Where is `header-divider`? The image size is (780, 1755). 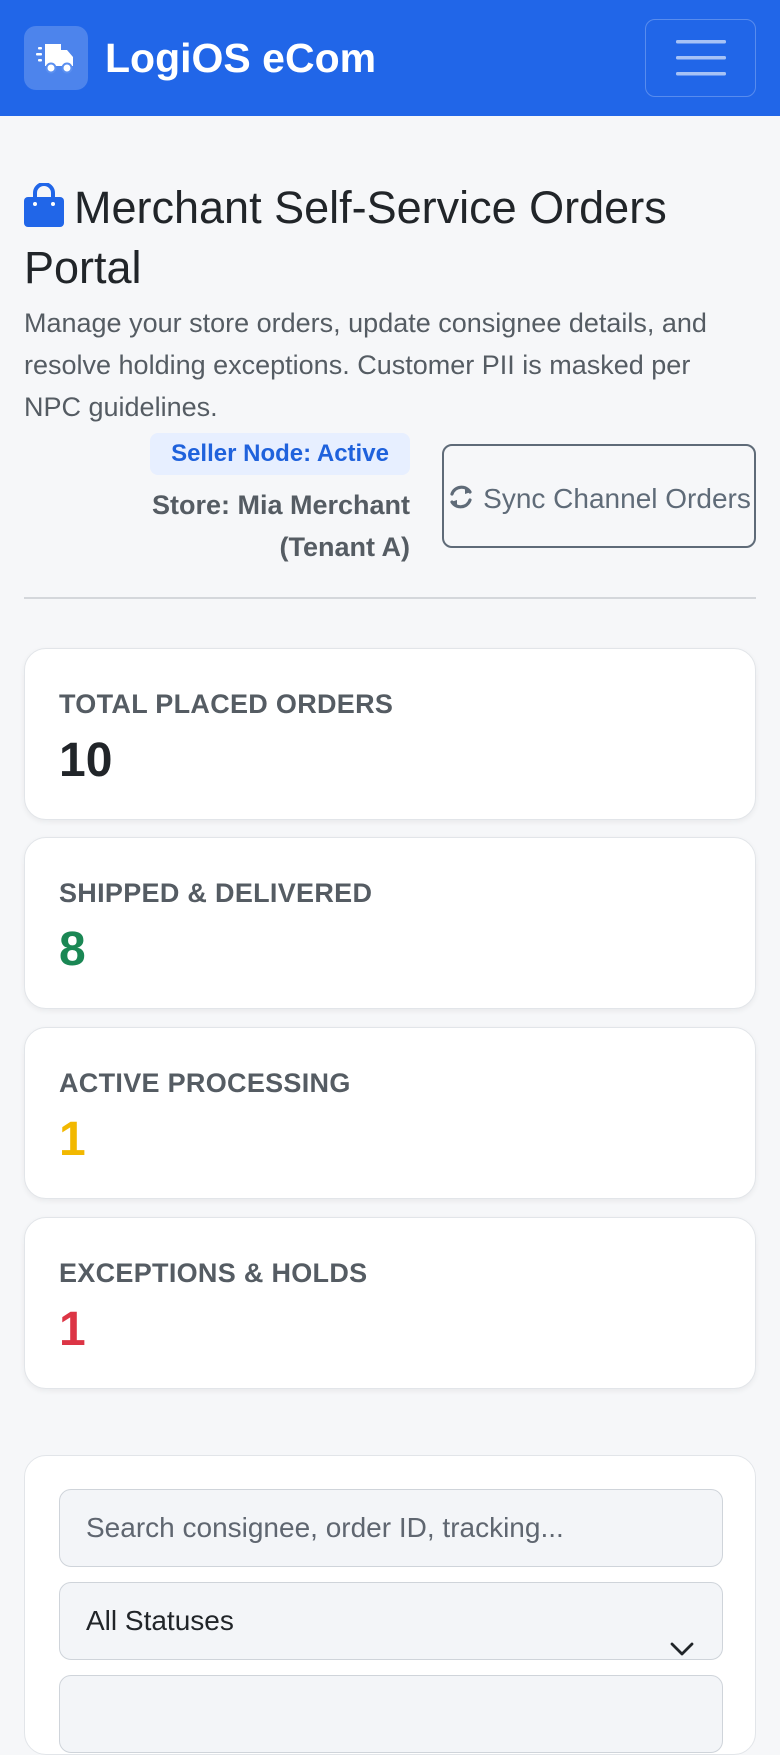
header-divider is located at coordinates (390, 598).